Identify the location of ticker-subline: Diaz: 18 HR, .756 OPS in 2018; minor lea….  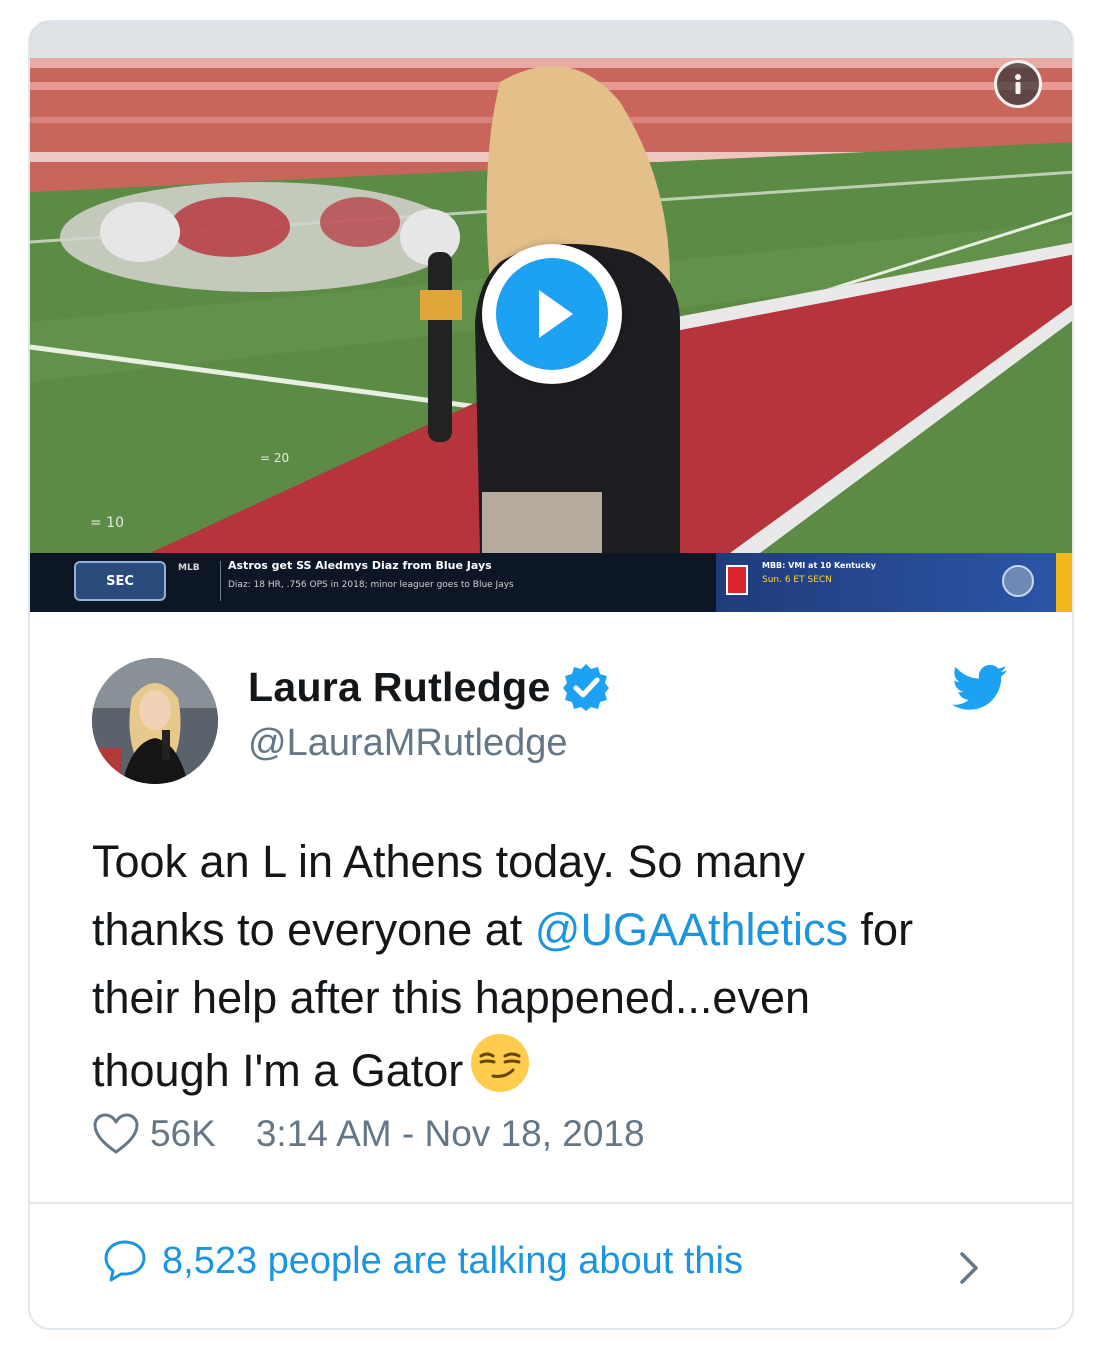
(371, 585).